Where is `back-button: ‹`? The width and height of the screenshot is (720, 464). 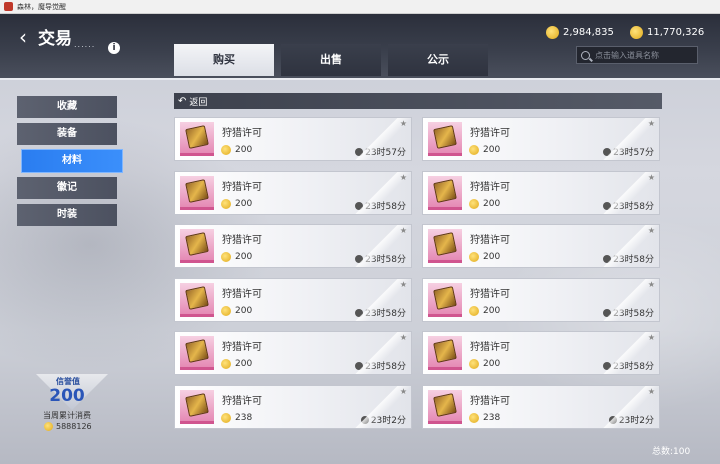
back-button: ‹ is located at coordinates (23, 37).